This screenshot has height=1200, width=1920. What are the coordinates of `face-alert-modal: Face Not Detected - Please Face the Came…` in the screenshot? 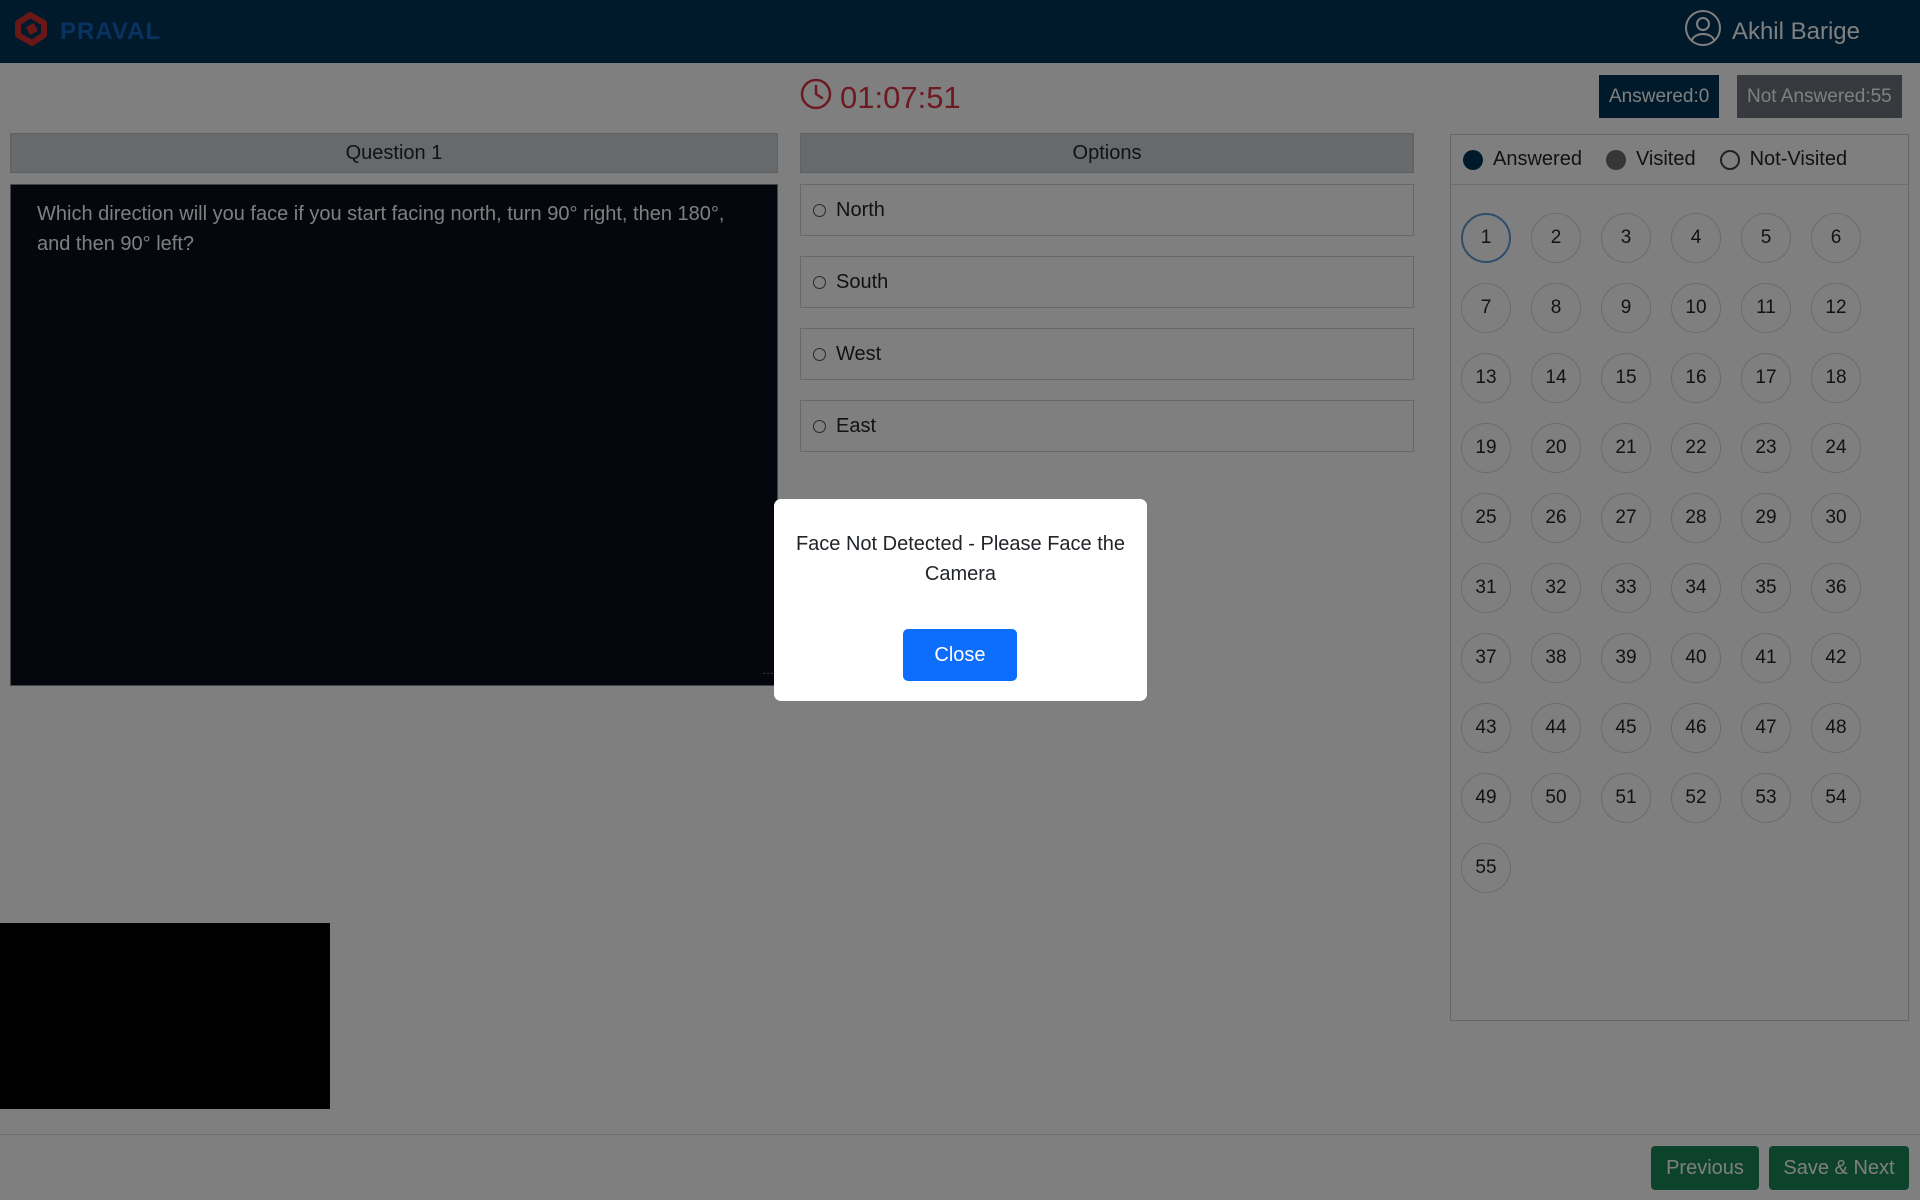 It's located at (960, 600).